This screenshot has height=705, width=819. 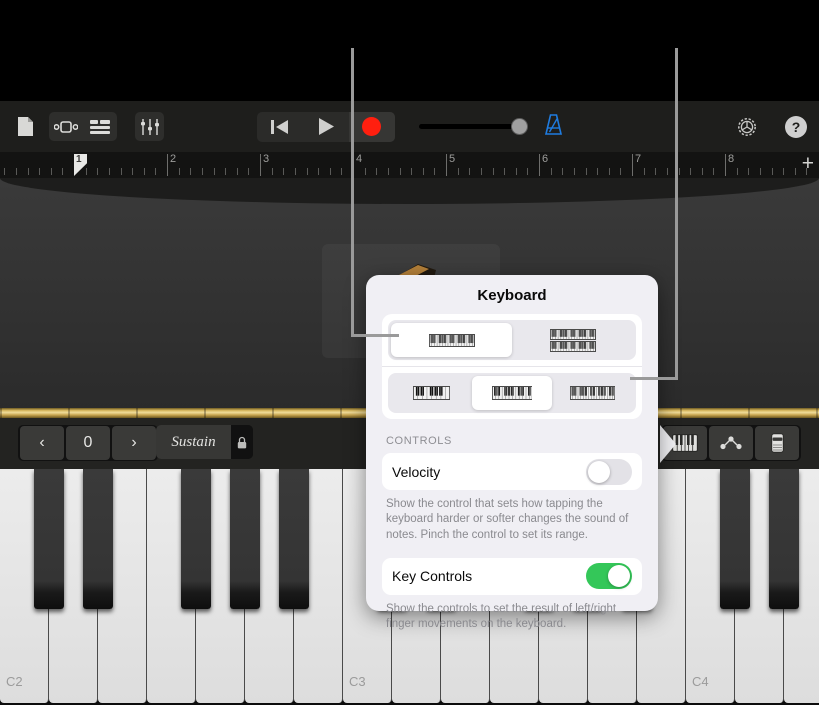 I want to click on lock-icon, so click(x=242, y=442).